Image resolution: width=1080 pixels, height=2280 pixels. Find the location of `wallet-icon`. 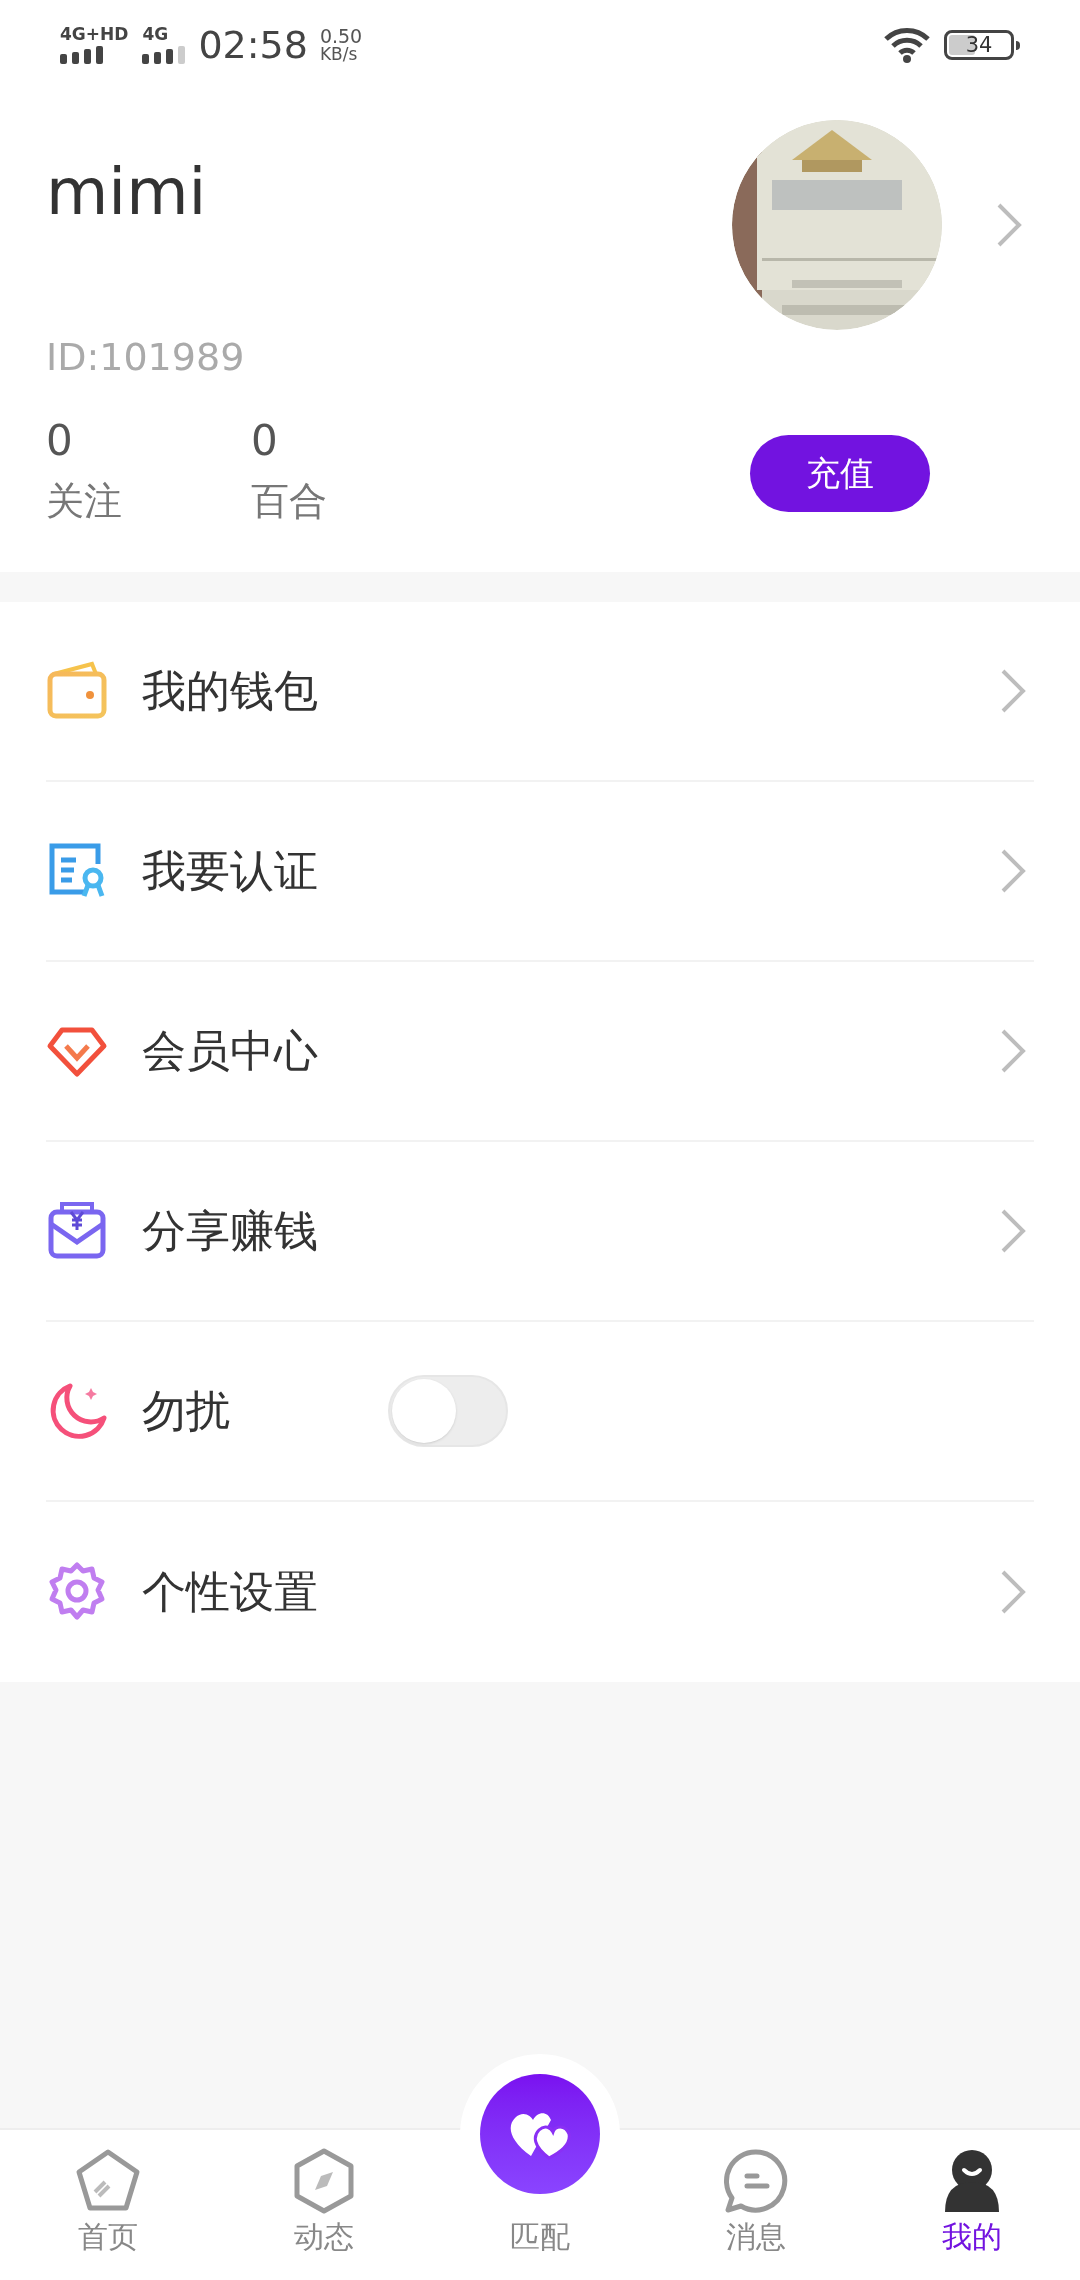

wallet-icon is located at coordinates (77, 691).